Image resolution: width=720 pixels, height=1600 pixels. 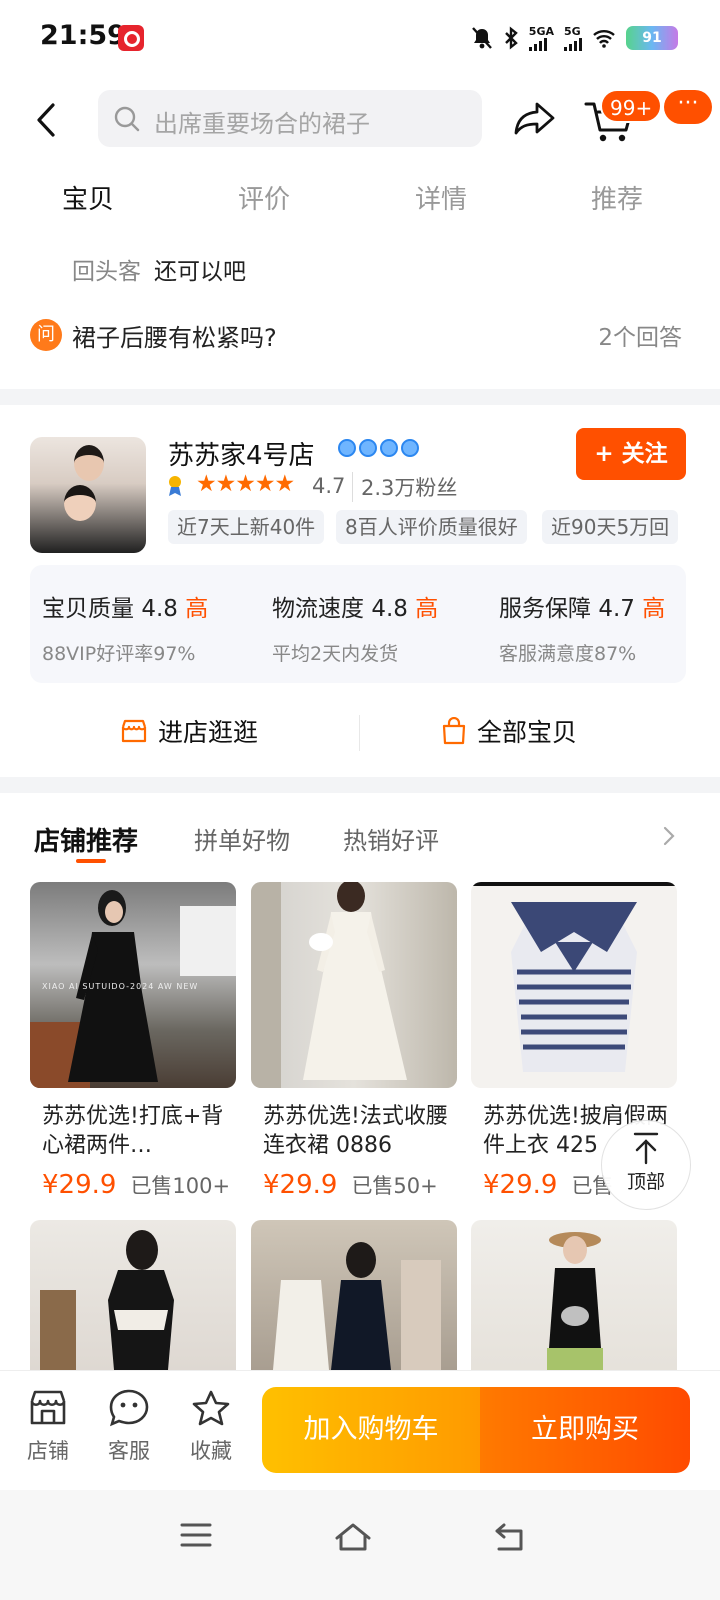 I want to click on score-title: 服务保障, so click(x=545, y=609).